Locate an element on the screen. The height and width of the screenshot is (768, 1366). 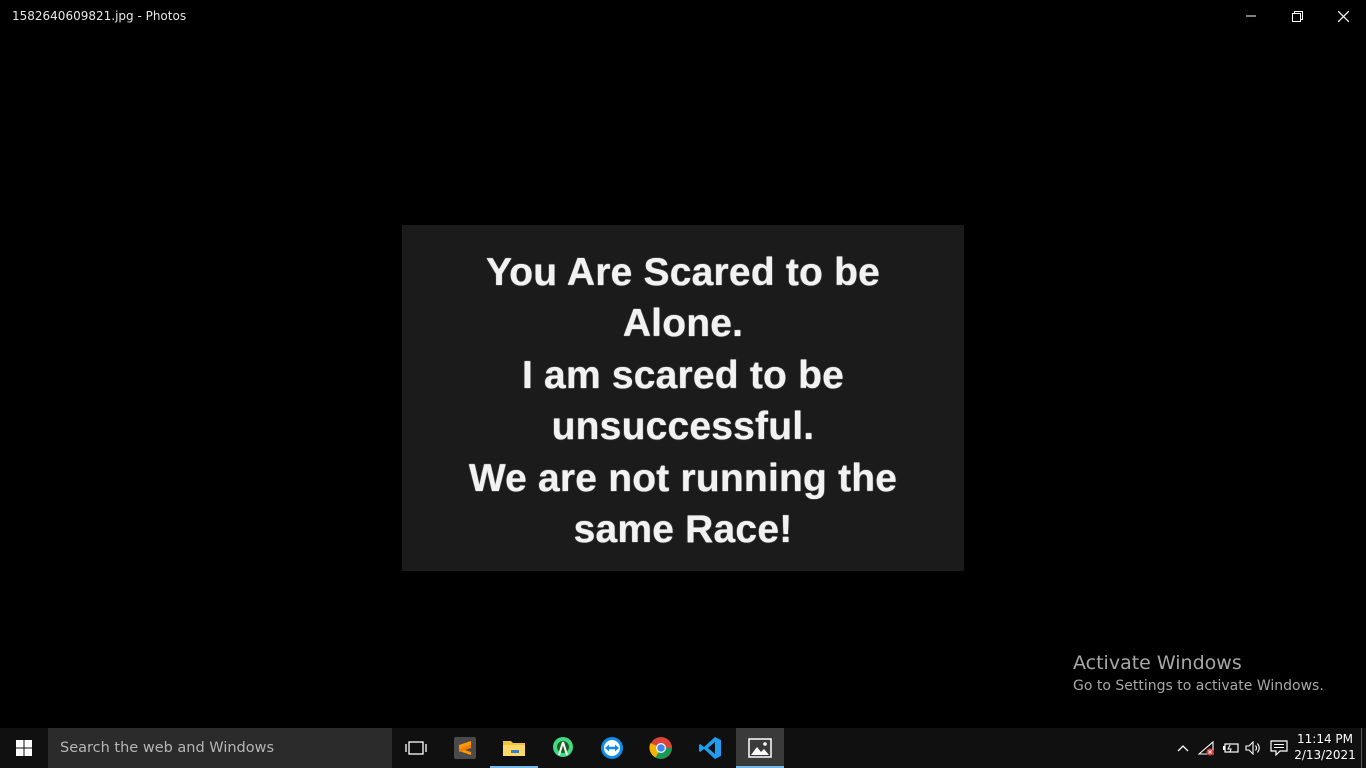
taskbar-app-chrome is located at coordinates (661, 748).